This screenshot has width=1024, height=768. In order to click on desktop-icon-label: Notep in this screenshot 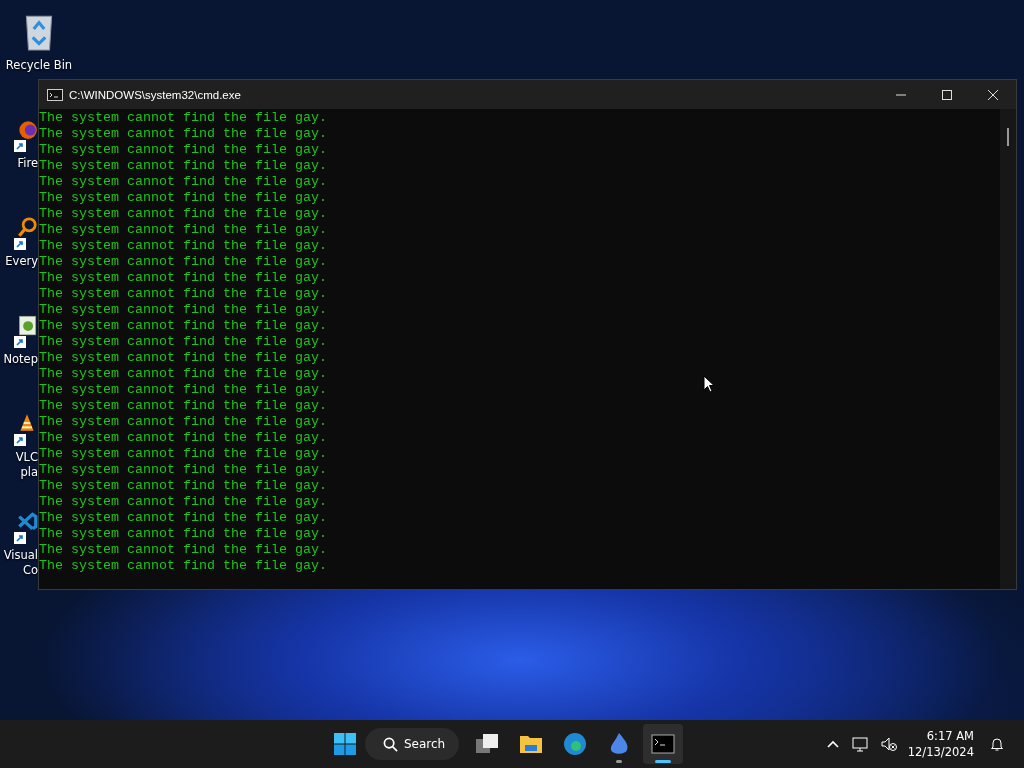, I will do `click(20, 359)`.